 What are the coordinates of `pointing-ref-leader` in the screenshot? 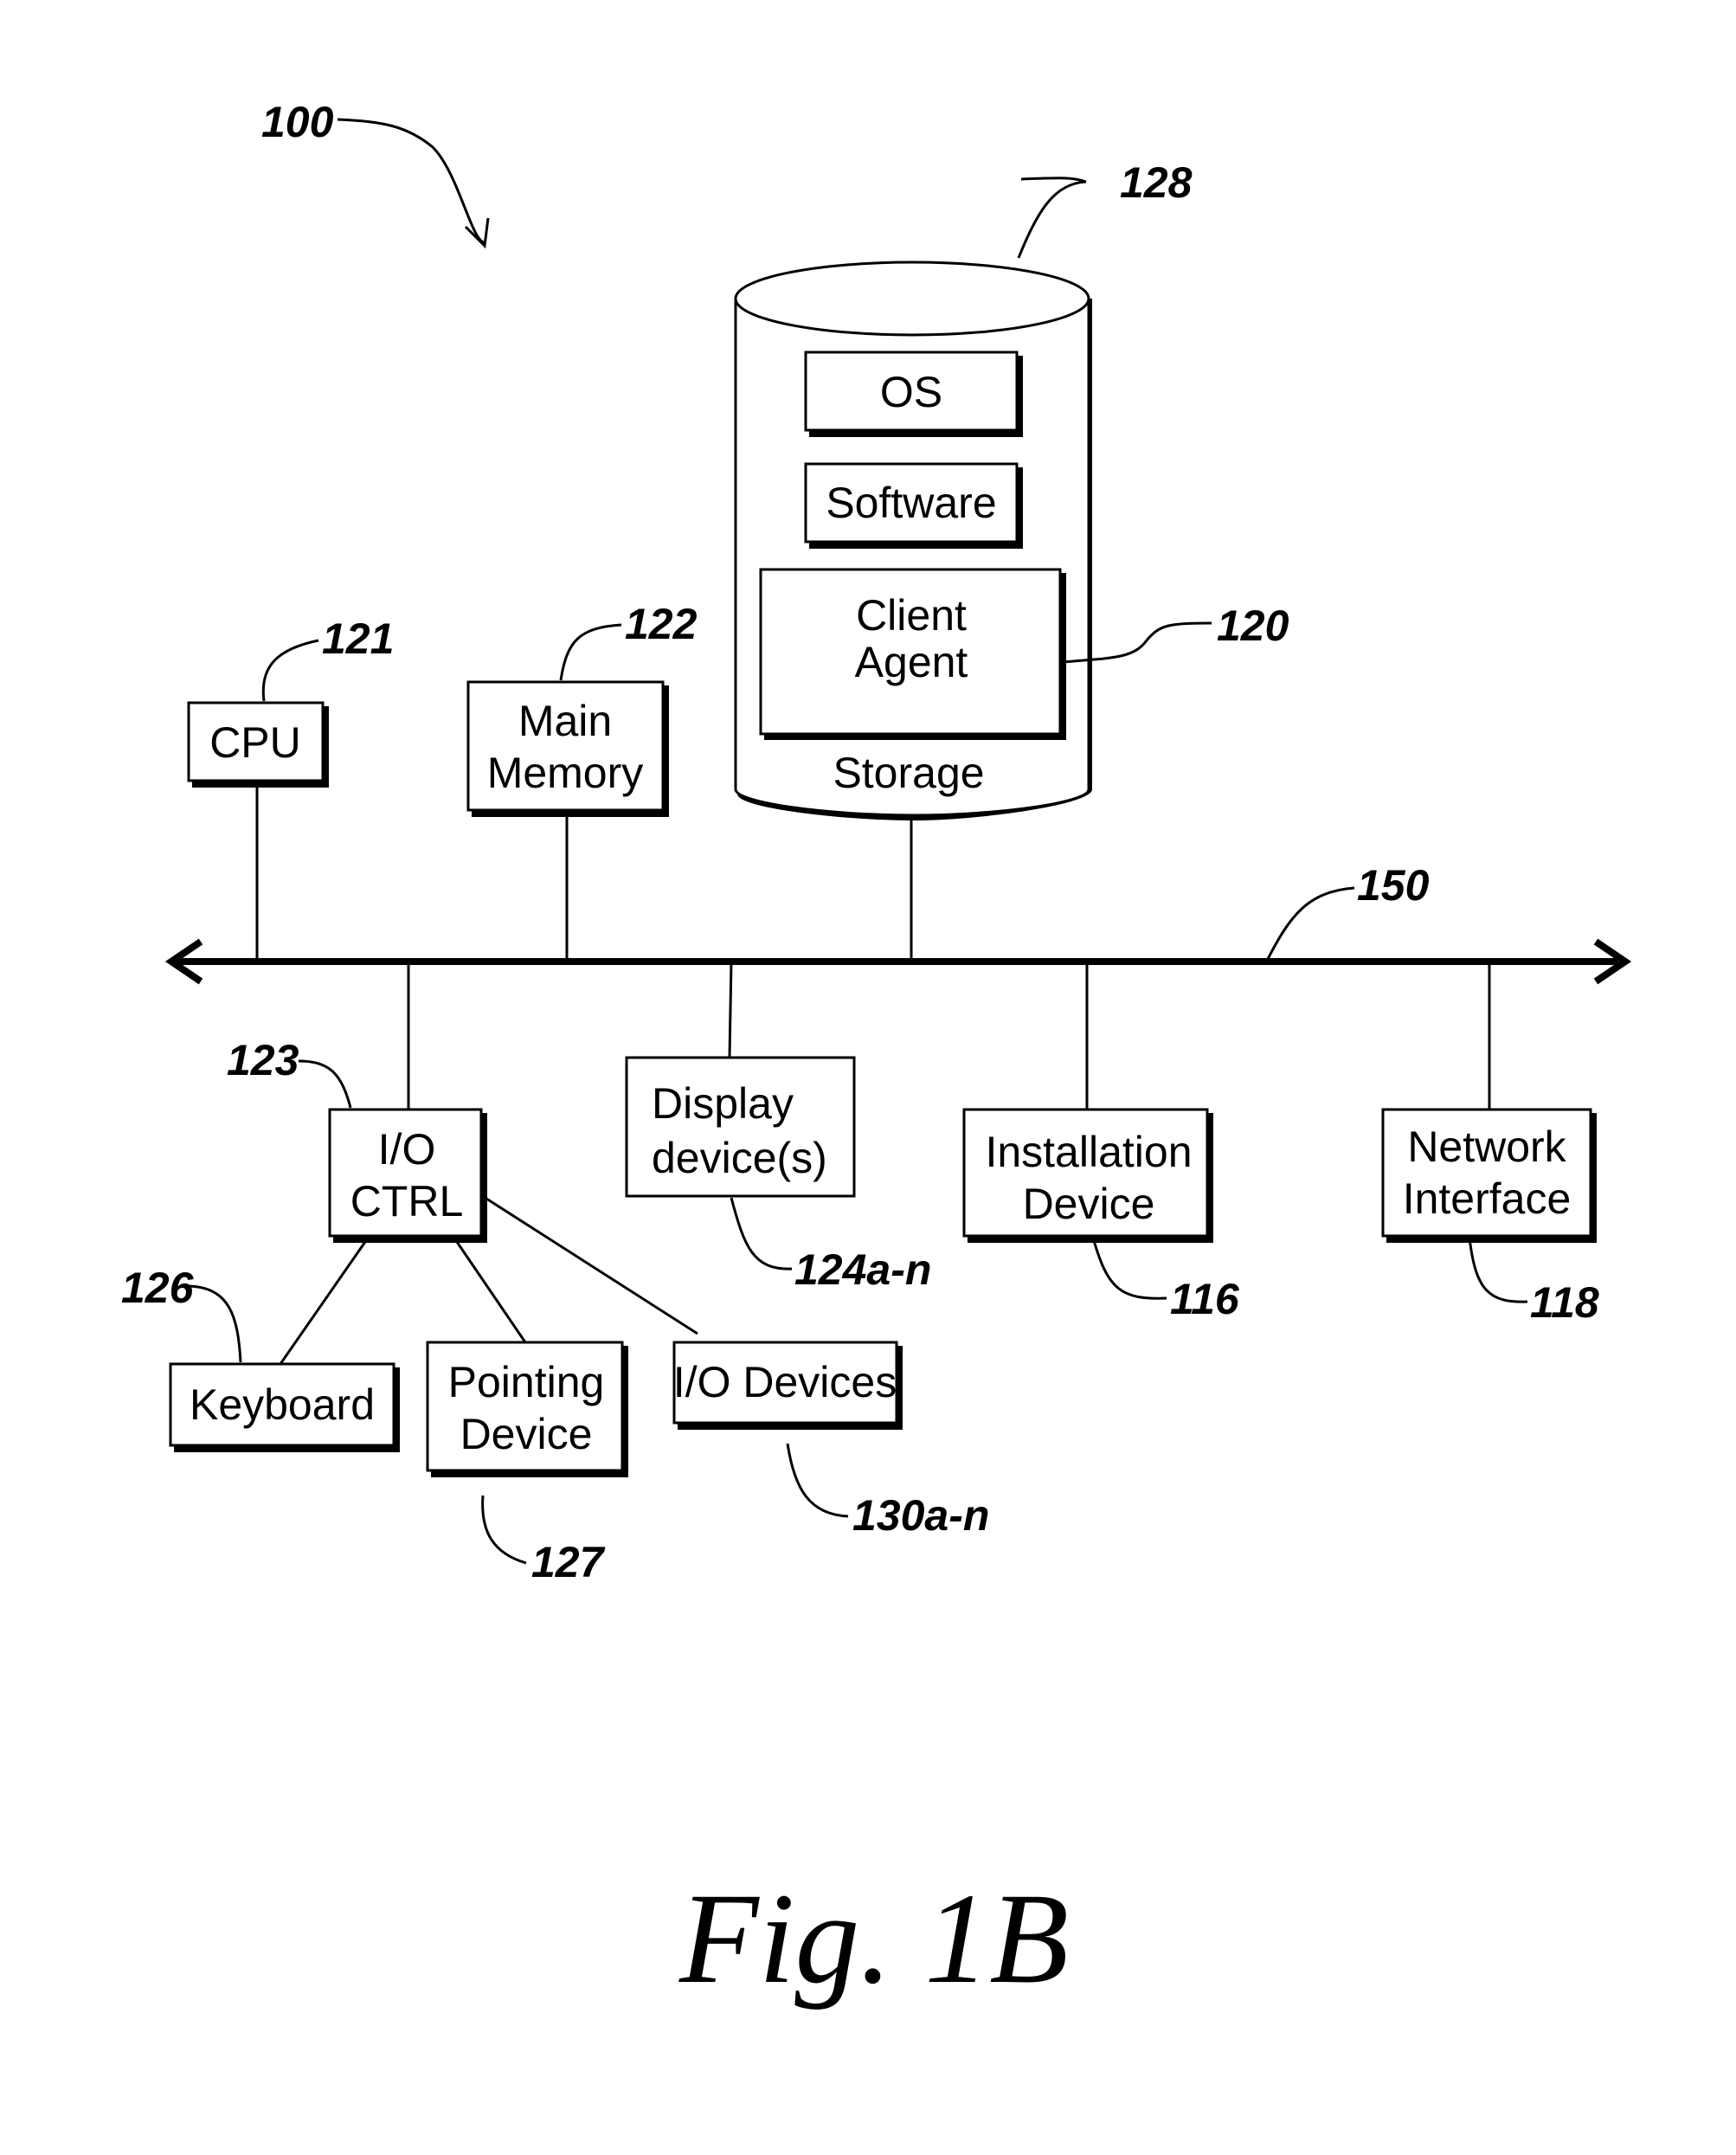 It's located at (504, 1530).